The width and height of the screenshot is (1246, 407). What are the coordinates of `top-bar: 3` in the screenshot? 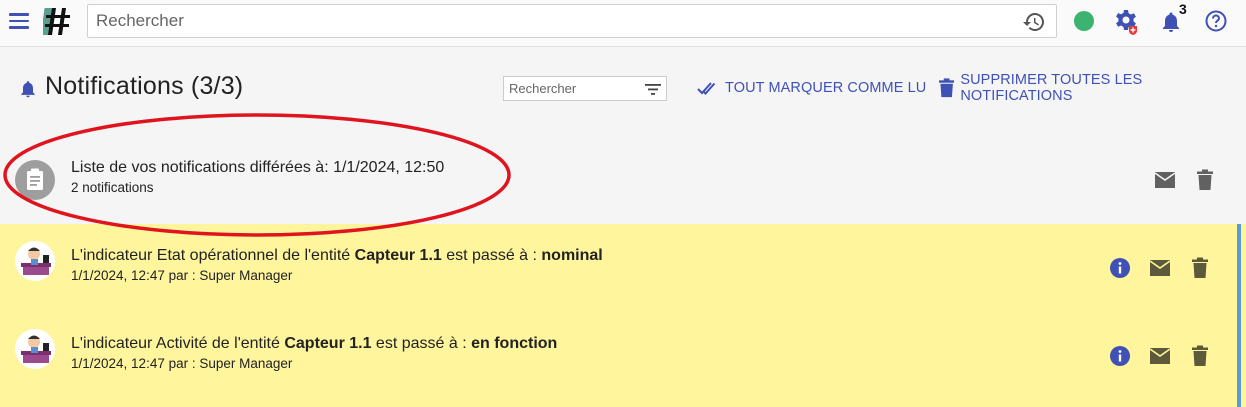 It's located at (623, 23).